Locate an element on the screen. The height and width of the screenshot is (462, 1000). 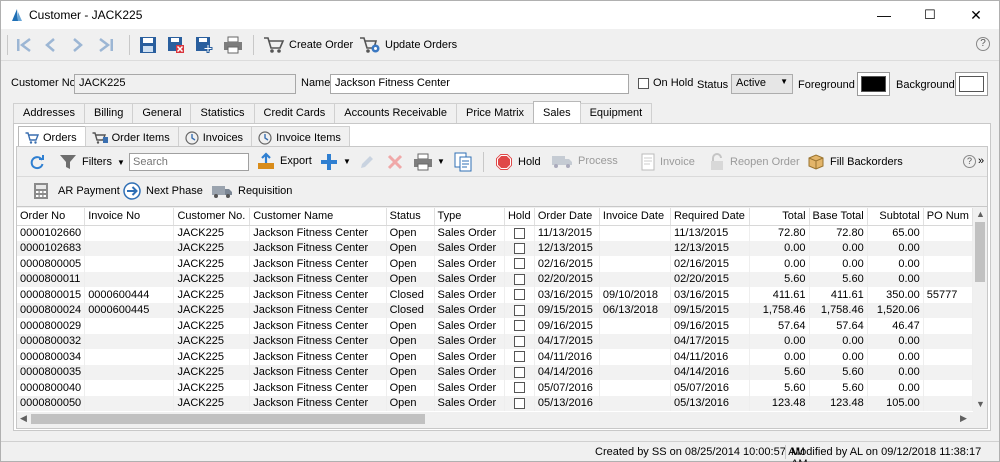
filters-button: Filters ▼ is located at coordinates (92, 162).